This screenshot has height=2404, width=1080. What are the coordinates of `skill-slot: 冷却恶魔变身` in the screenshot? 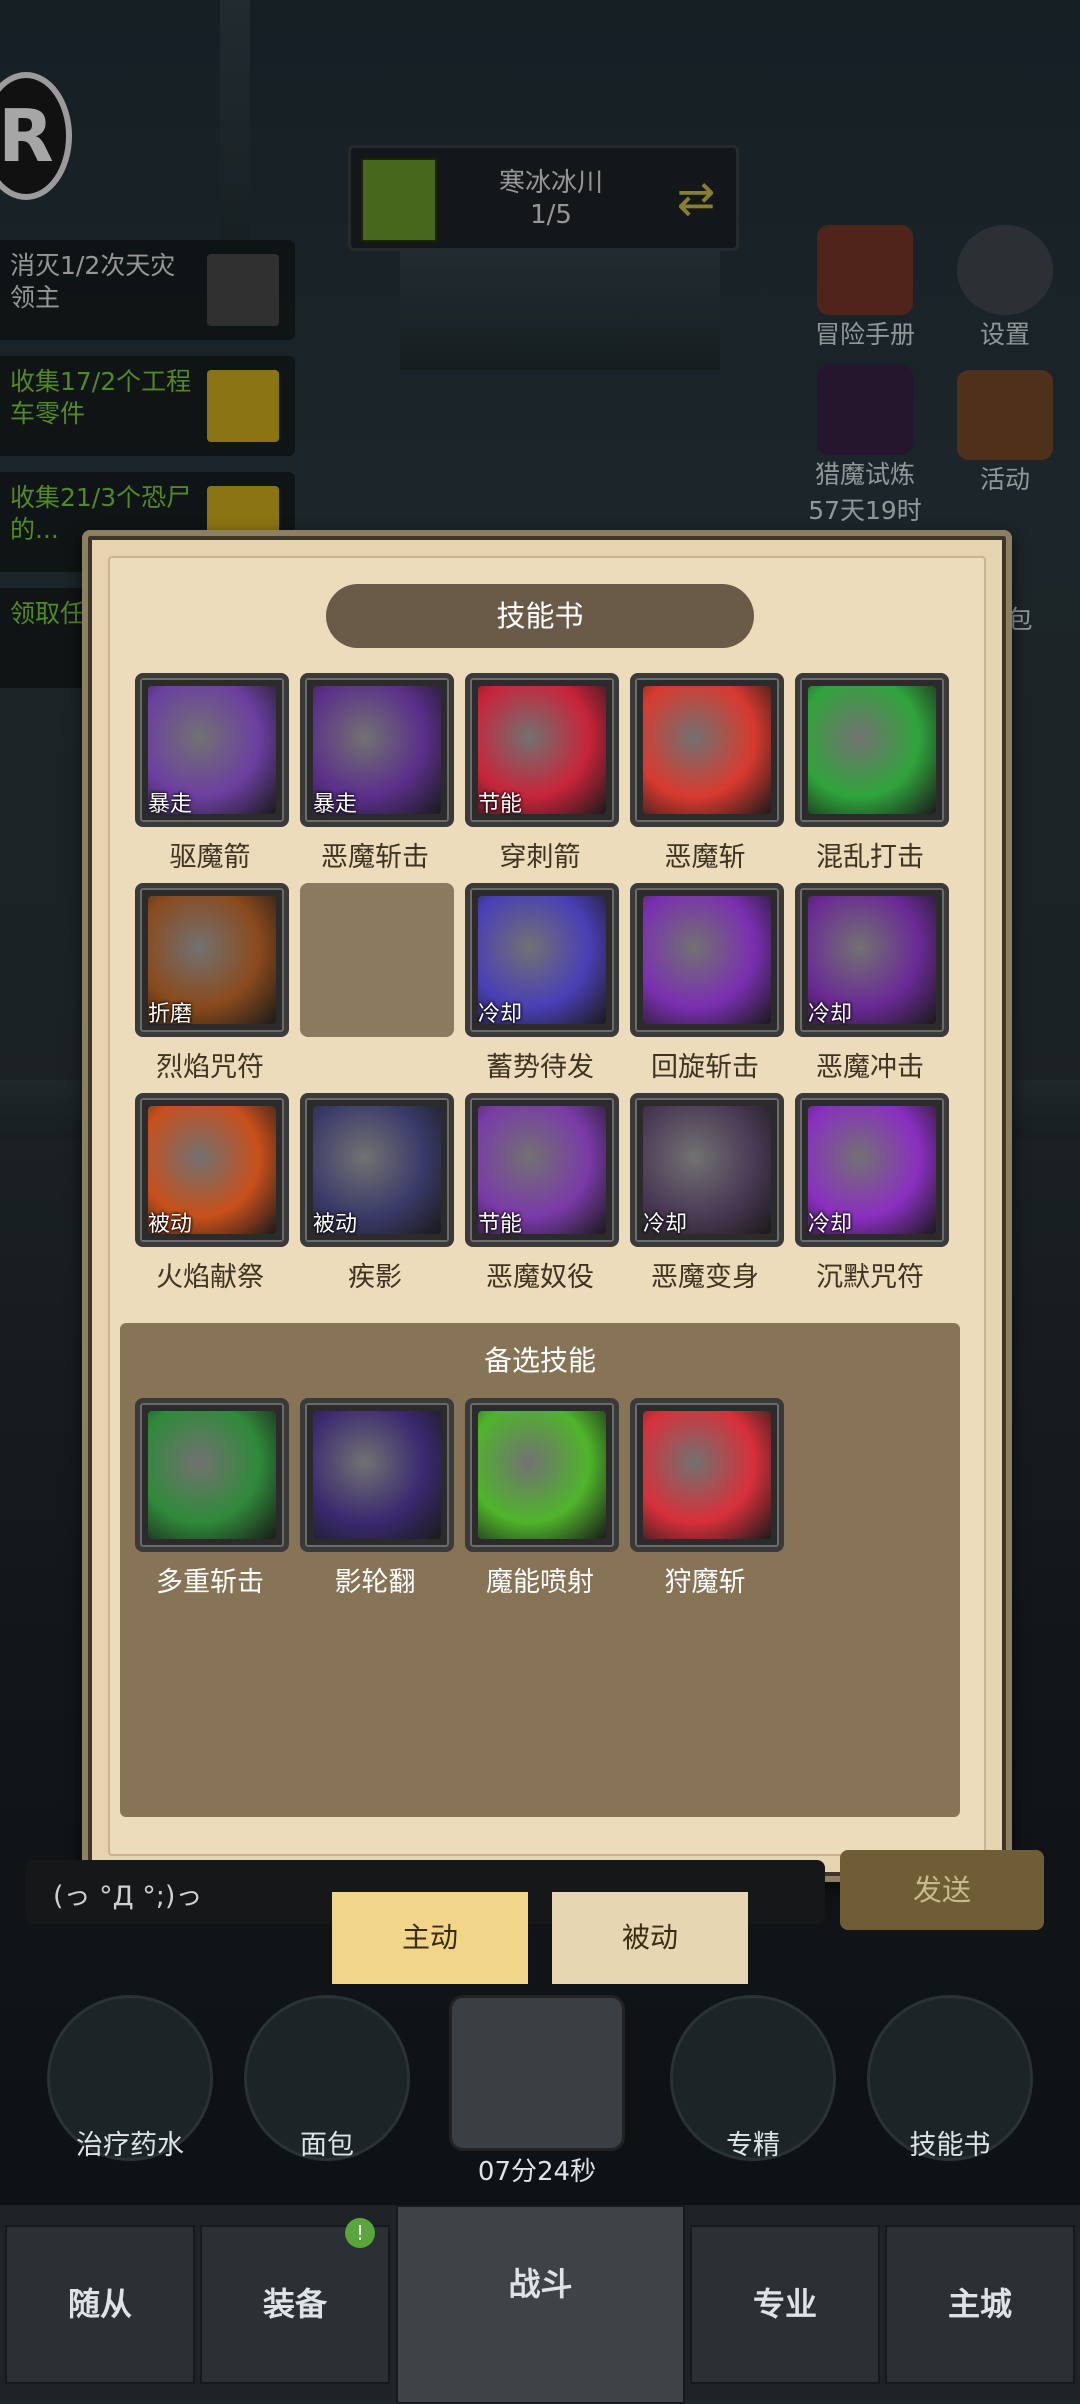 It's located at (707, 1193).